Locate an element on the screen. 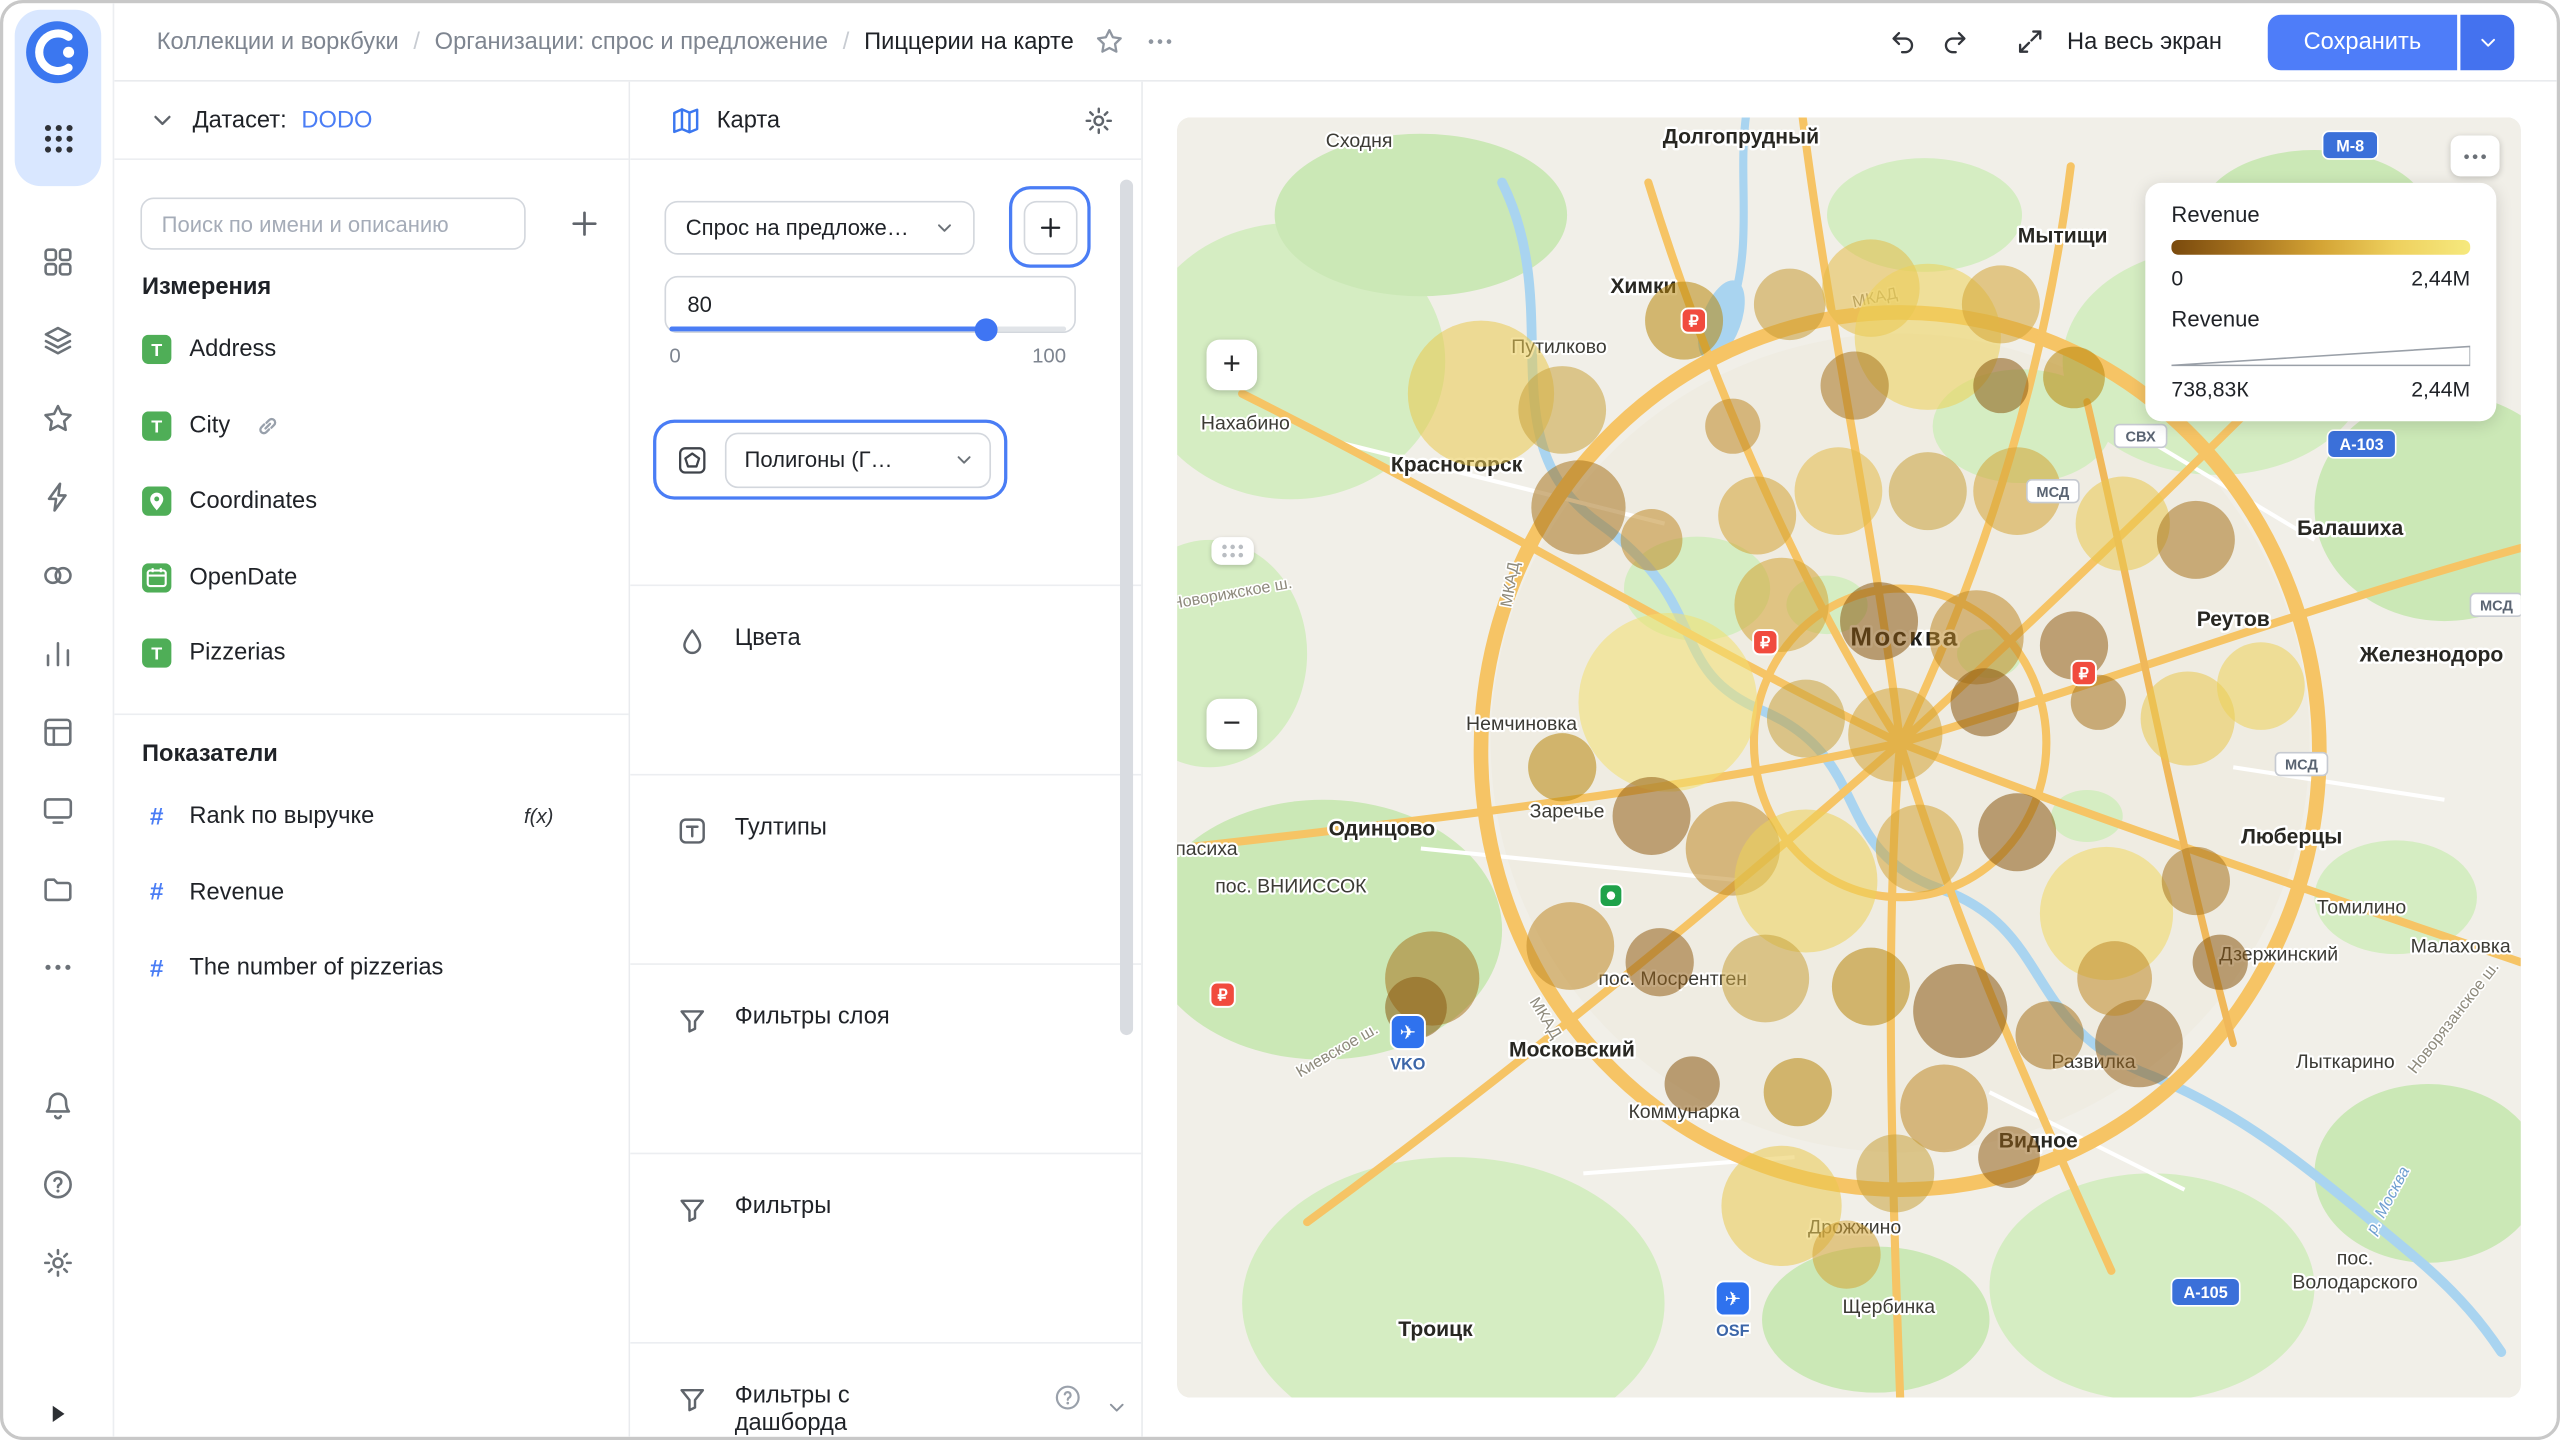 The width and height of the screenshot is (2560, 1440). breadcrumb-item: Пиццерии на карте is located at coordinates (969, 42).